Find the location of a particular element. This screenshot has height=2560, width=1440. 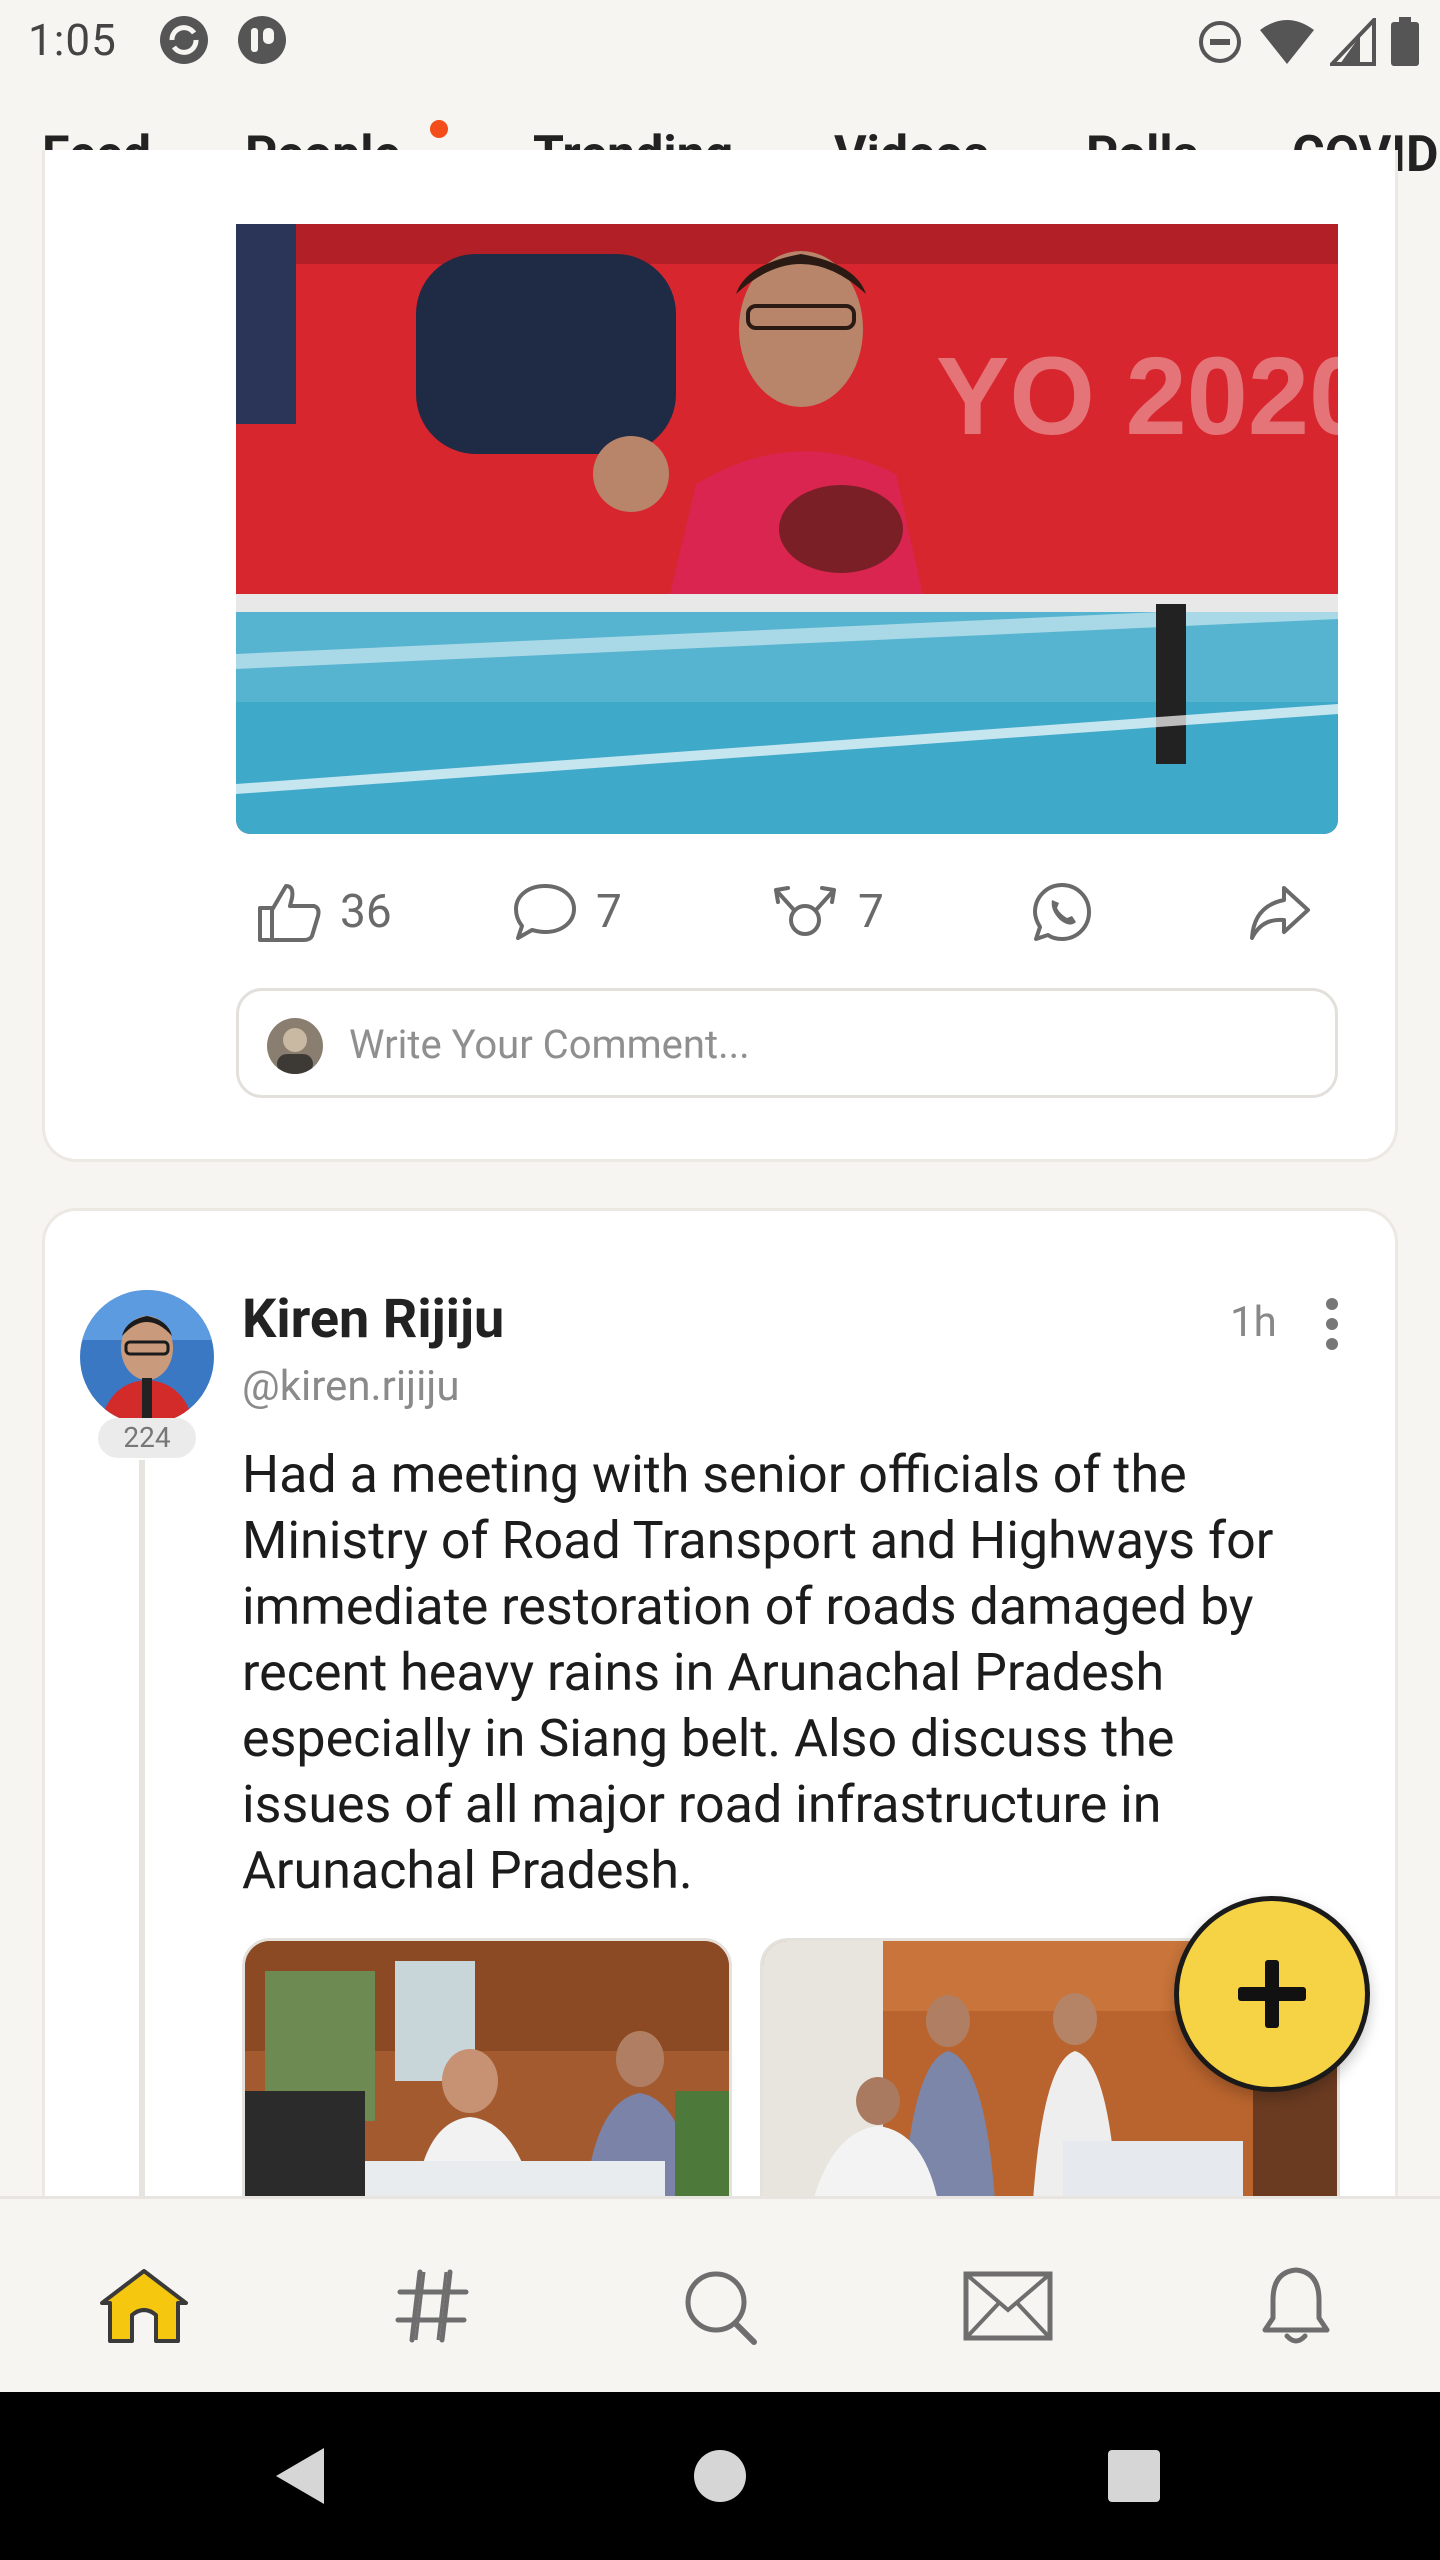

follower-badge: 224 is located at coordinates (147, 1438).